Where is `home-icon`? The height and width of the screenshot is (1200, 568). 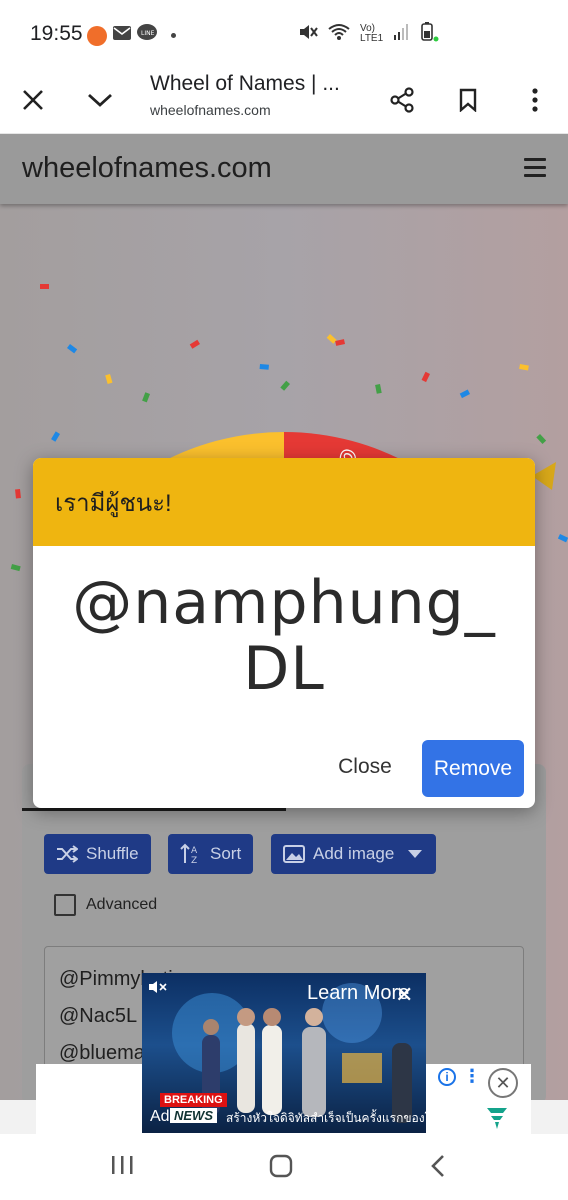
home-icon is located at coordinates (281, 1166).